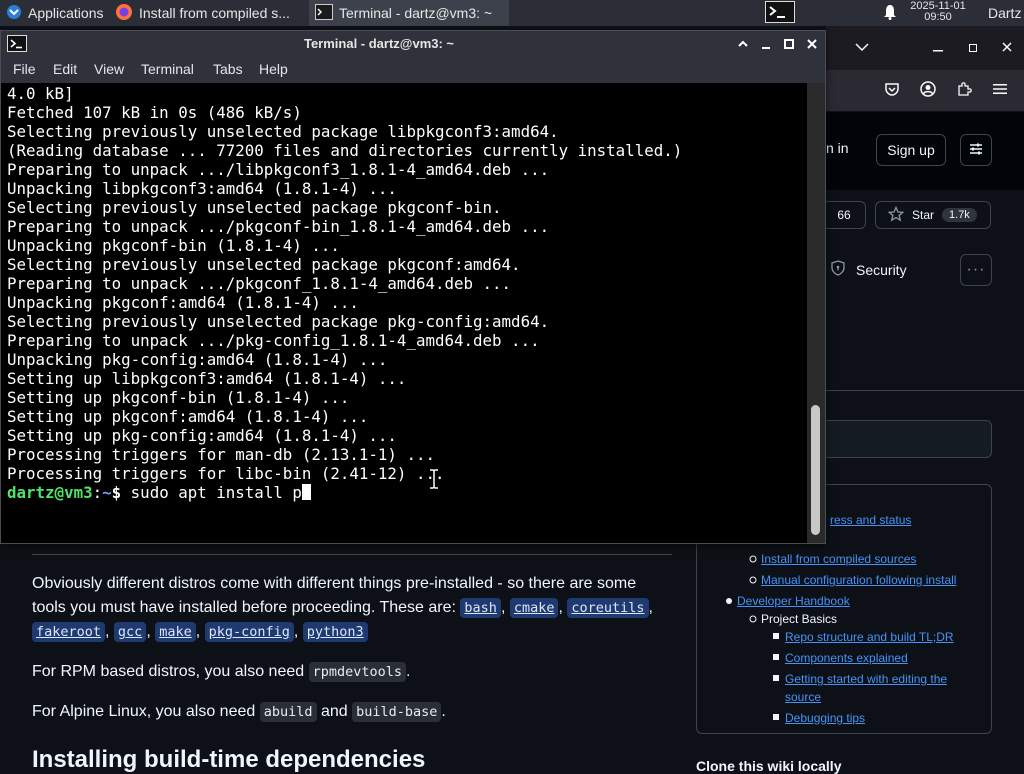 Image resolution: width=1024 pixels, height=774 pixels. What do you see at coordinates (933, 215) in the screenshot?
I see `star-button: Star 1.7k` at bounding box center [933, 215].